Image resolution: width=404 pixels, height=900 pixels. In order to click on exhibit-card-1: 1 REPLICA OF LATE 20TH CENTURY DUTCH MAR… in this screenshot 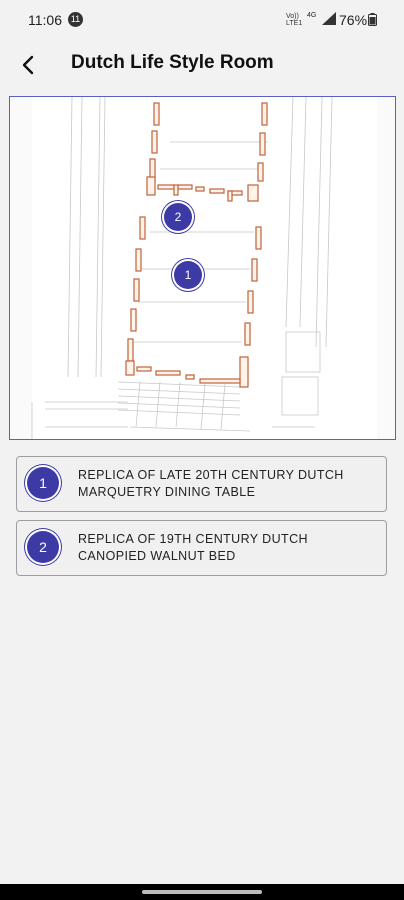, I will do `click(201, 484)`.